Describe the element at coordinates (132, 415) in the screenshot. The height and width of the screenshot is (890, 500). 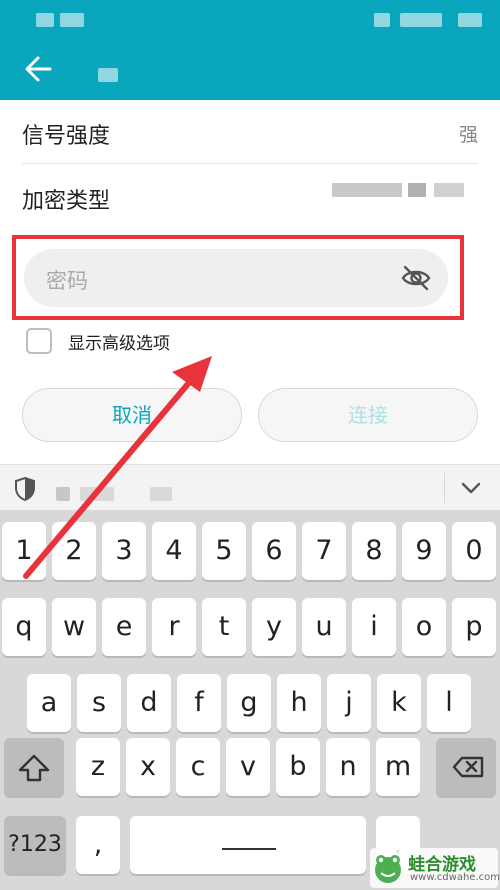
I see `cancel-button: 取消` at that location.